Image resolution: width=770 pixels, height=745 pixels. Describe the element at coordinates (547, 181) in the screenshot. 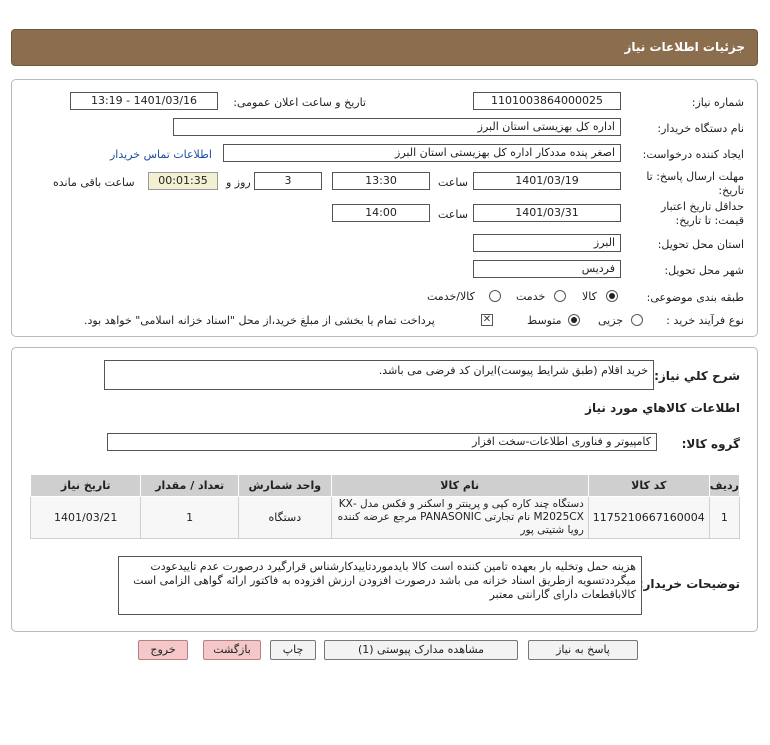

I see `reply-date-field: 1401/03/19` at that location.